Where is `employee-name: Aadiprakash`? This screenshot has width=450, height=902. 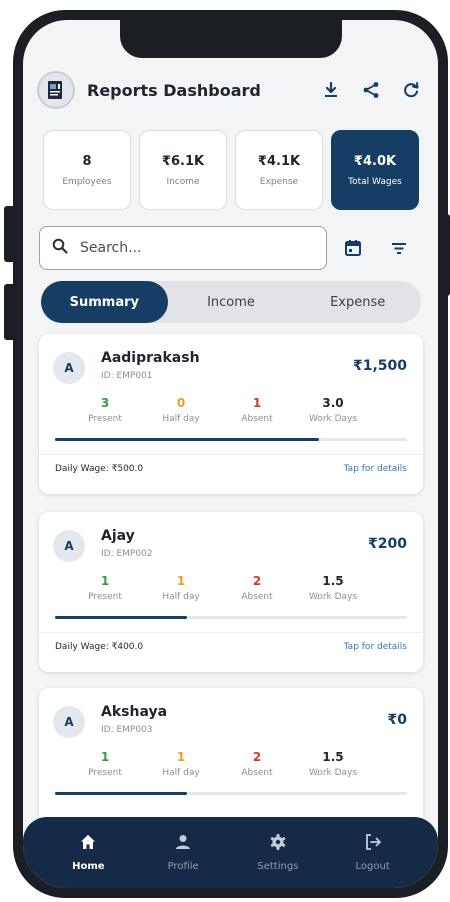 employee-name: Aadiprakash is located at coordinates (150, 358).